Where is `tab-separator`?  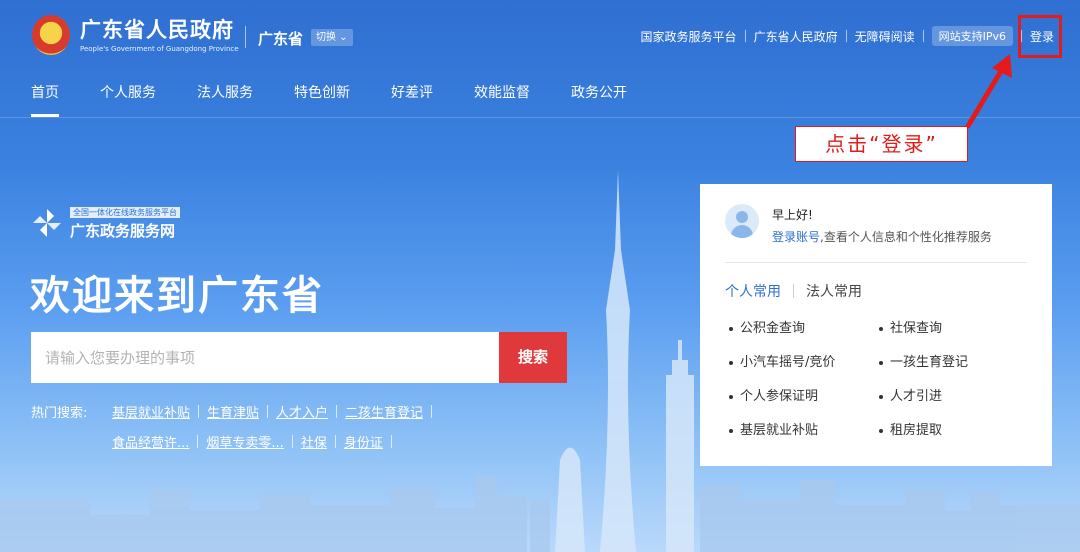
tab-separator is located at coordinates (793, 291).